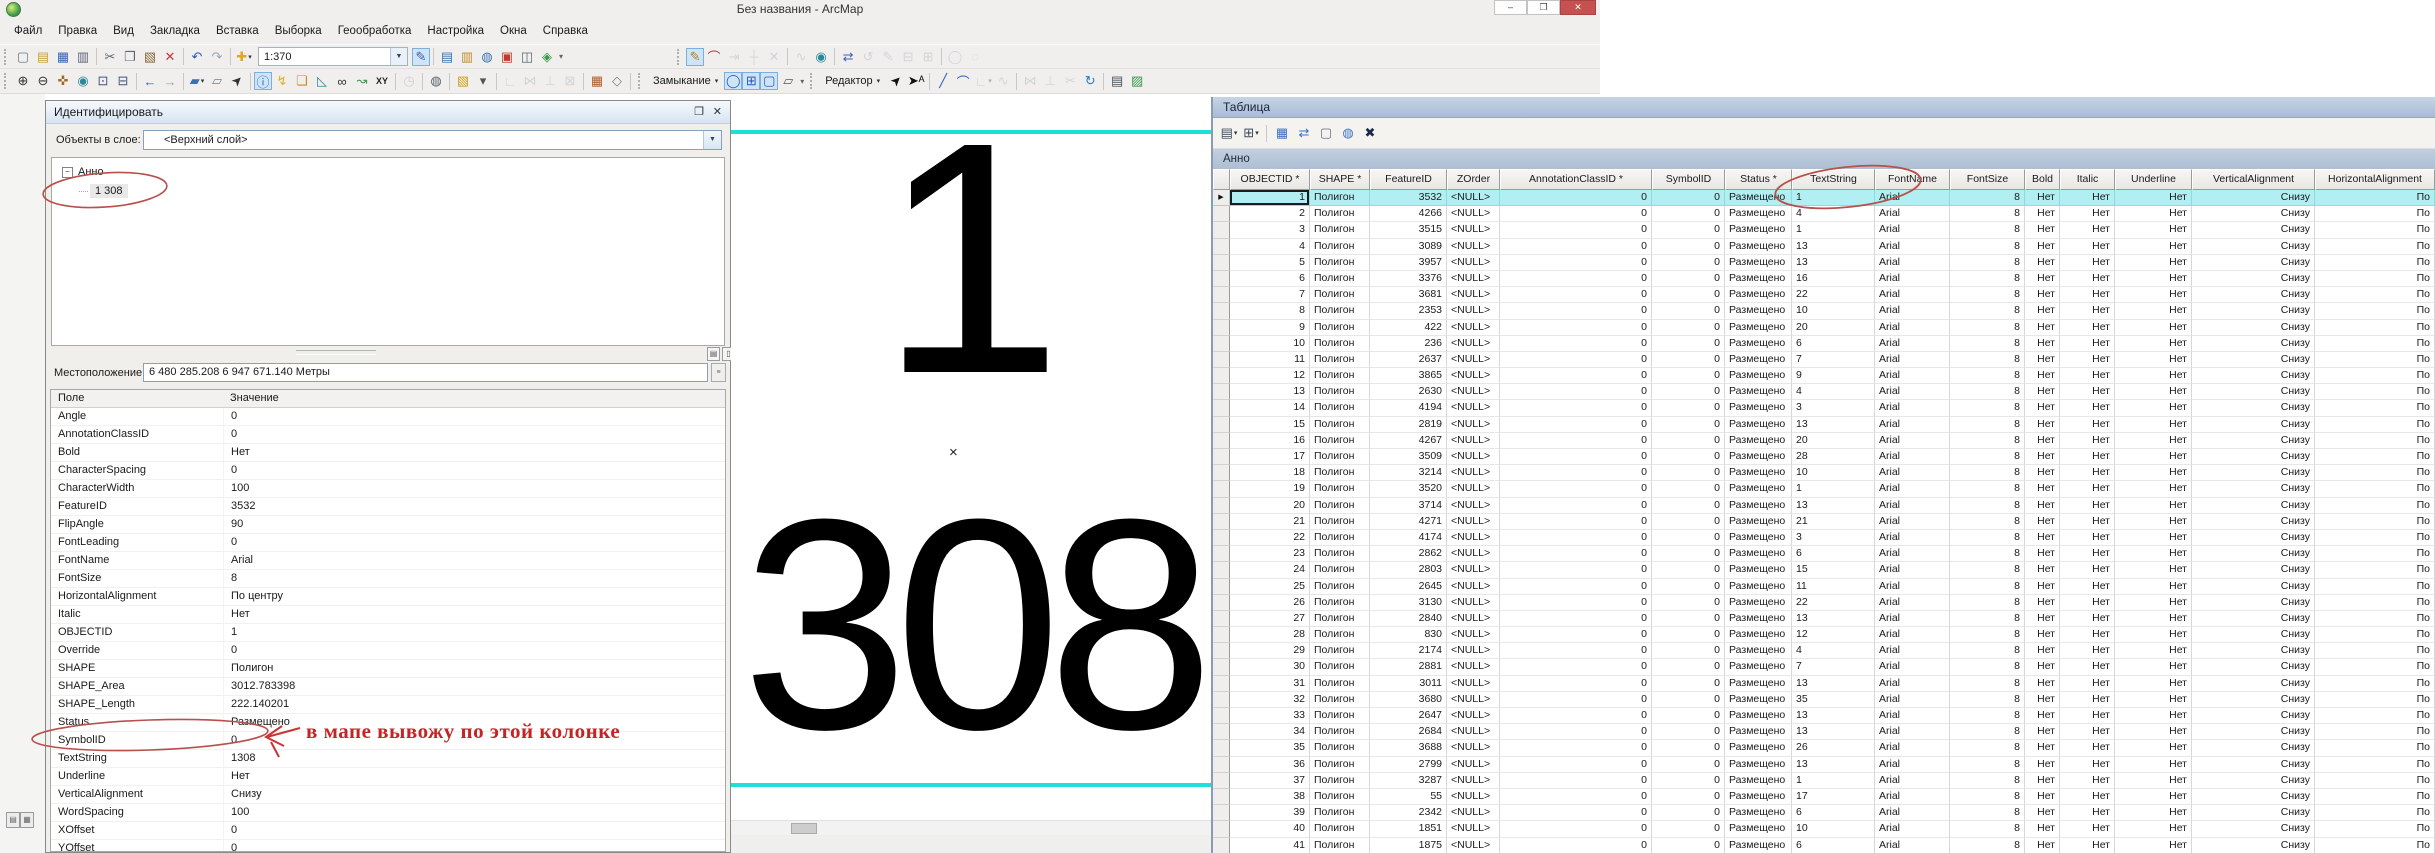  I want to click on table-cell: 830, so click(1408, 635).